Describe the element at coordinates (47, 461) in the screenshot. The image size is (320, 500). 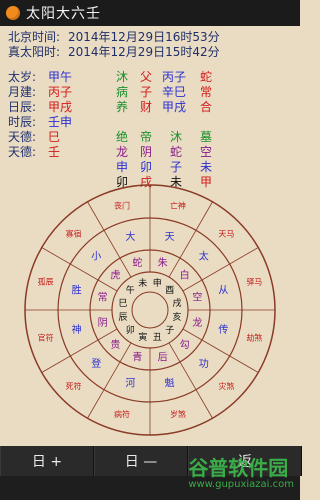
I see `day-plus-button: 日 +` at that location.